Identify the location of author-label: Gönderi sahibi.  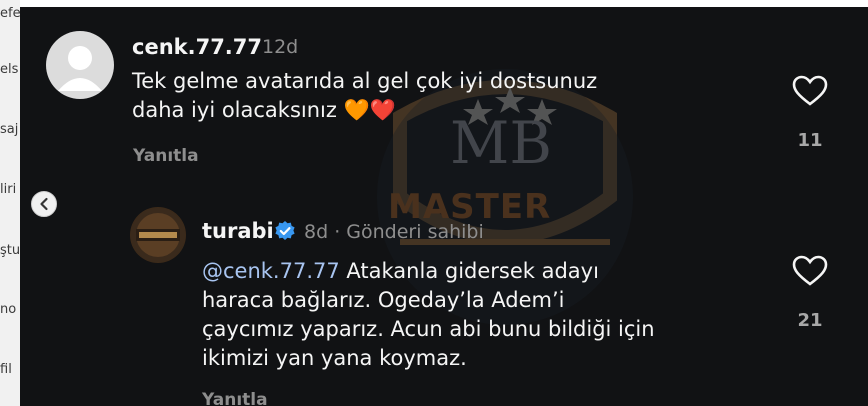
(415, 232).